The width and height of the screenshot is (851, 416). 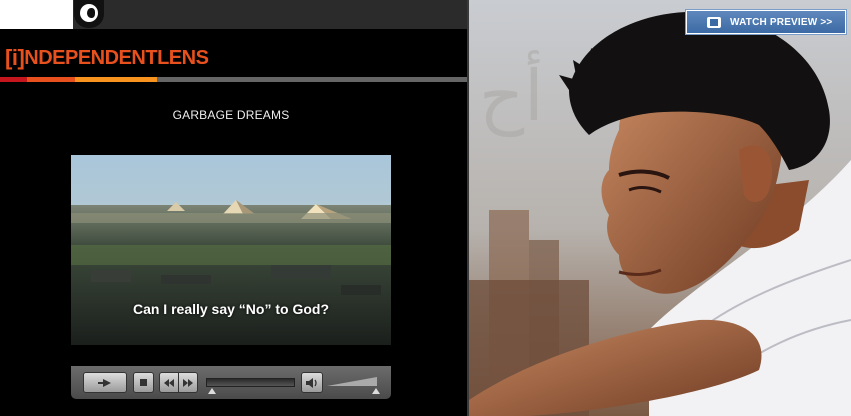 What do you see at coordinates (15, 57) in the screenshot?
I see `logo-bracket: [i]` at bounding box center [15, 57].